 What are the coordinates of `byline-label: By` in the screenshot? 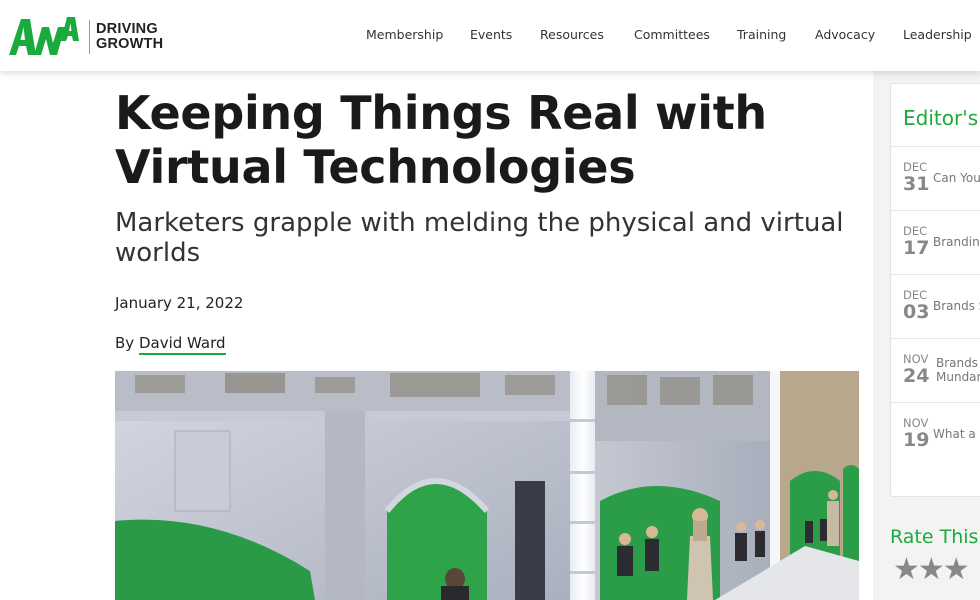 It's located at (125, 343).